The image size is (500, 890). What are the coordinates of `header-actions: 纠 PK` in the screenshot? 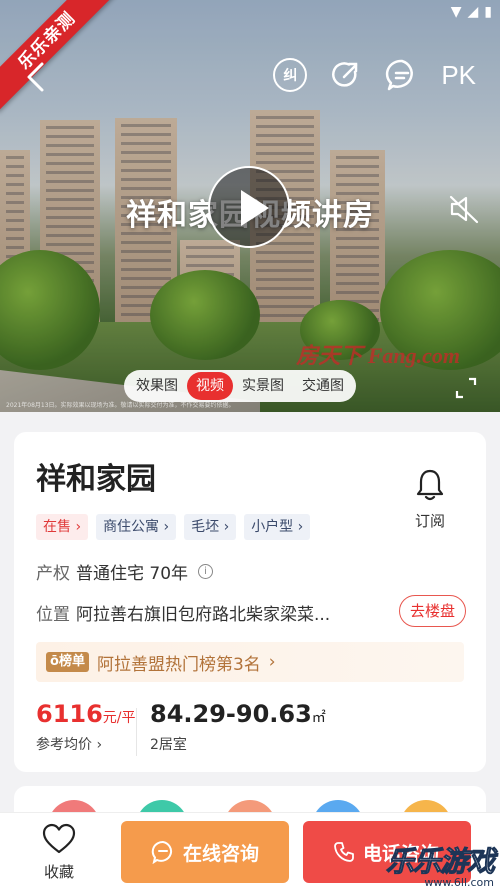 It's located at (374, 75).